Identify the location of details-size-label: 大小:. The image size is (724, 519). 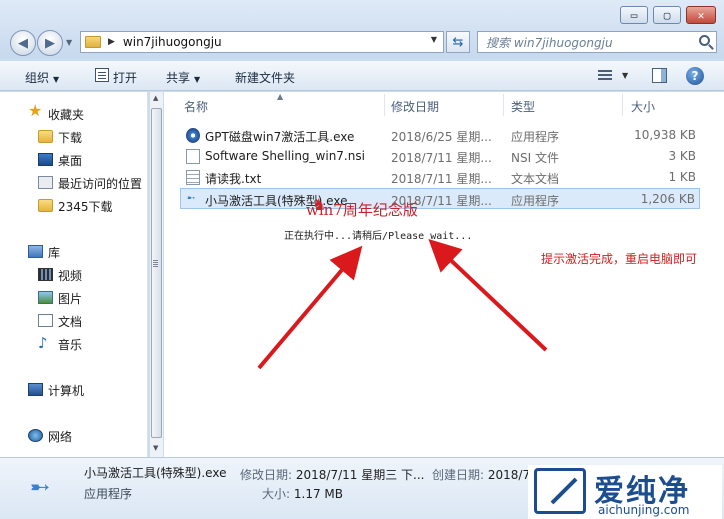
(276, 494).